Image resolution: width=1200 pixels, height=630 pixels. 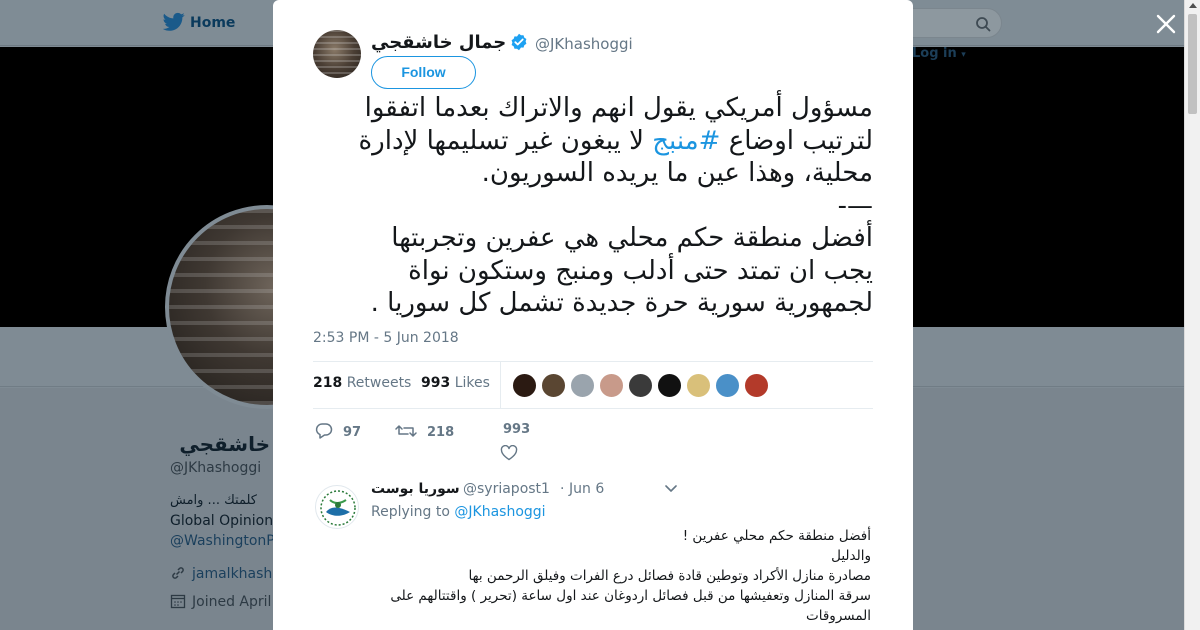 What do you see at coordinates (174, 22) in the screenshot?
I see `twitter-bird-icon` at bounding box center [174, 22].